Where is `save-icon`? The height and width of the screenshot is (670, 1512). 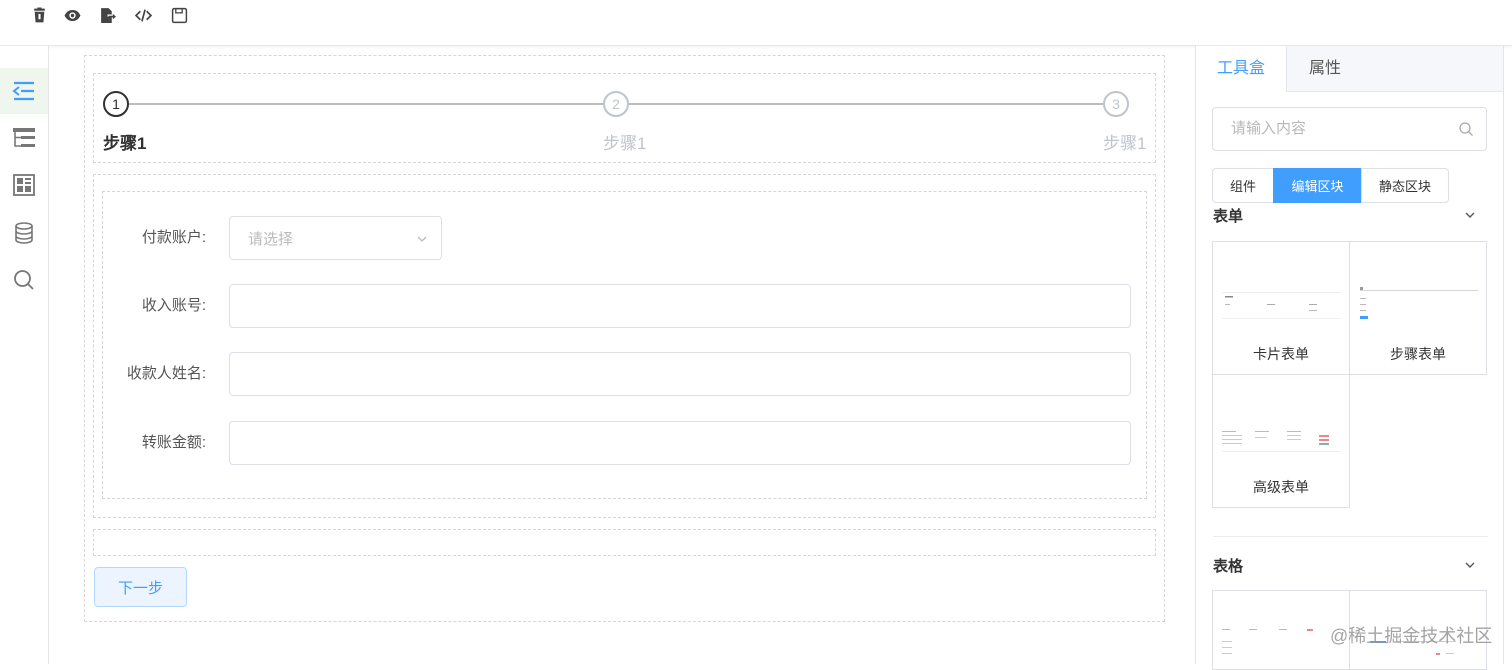
save-icon is located at coordinates (179, 15).